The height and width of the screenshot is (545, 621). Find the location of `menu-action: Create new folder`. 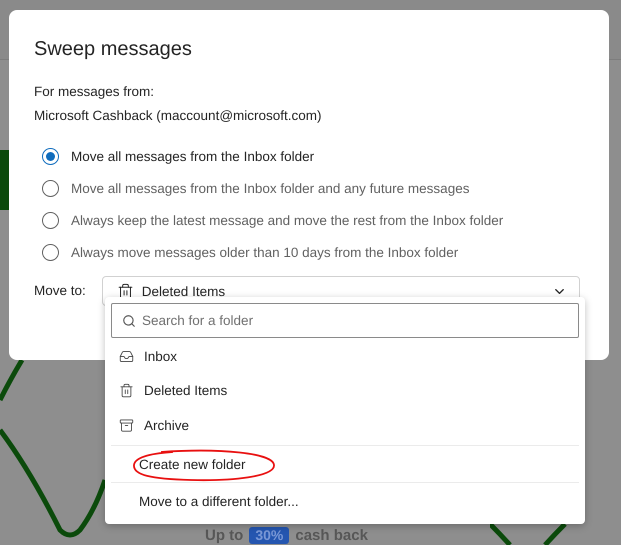

menu-action: Create new folder is located at coordinates (192, 464).